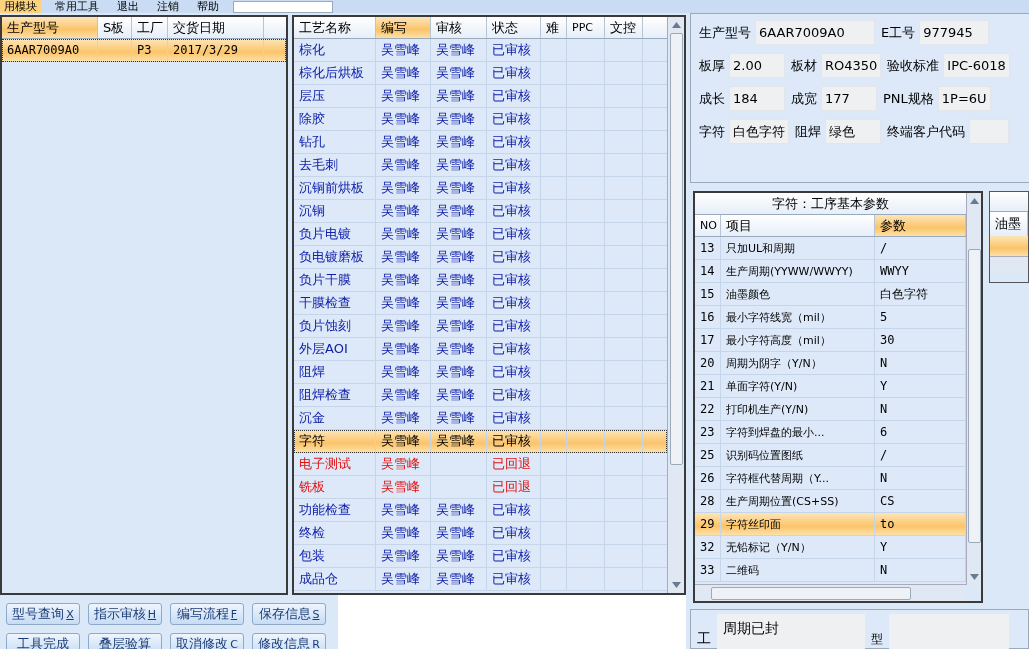 The height and width of the screenshot is (649, 1029). Describe the element at coordinates (144, 50) in the screenshot. I see `table-row: 6AAR7009A0 P3 2017/3/29` at that location.